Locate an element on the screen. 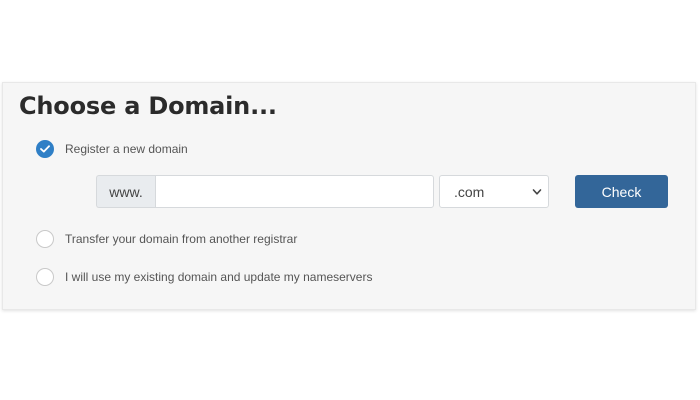 This screenshot has width=700, height=400. check-button: Check is located at coordinates (621, 191).